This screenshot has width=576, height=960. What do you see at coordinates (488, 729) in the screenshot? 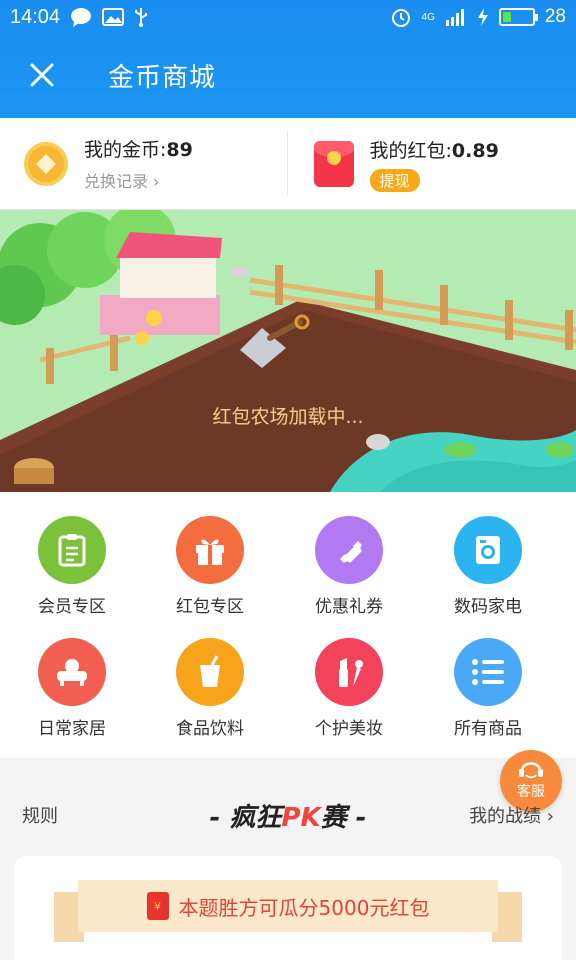
I see `category-label: 所有商品` at bounding box center [488, 729].